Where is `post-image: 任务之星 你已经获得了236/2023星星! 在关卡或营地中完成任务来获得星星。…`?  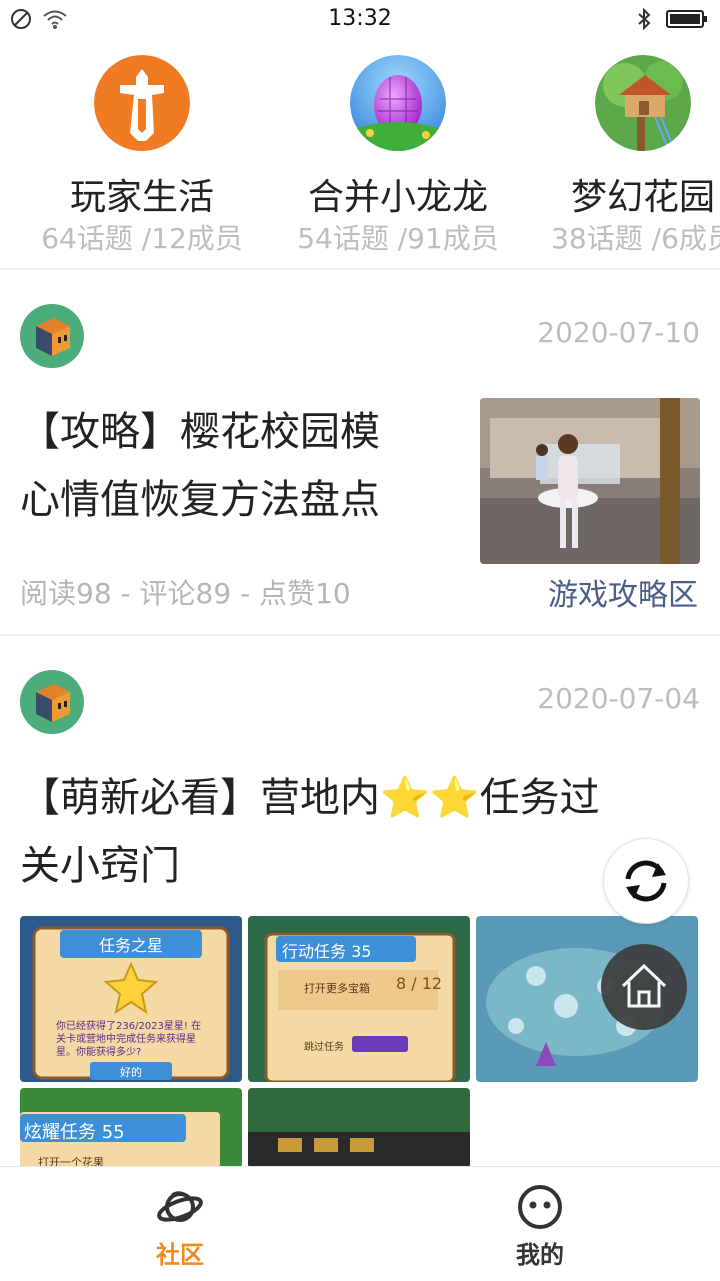 post-image: 任务之星 你已经获得了236/2023星星! 在关卡或营地中完成任务来获得星星。… is located at coordinates (131, 999).